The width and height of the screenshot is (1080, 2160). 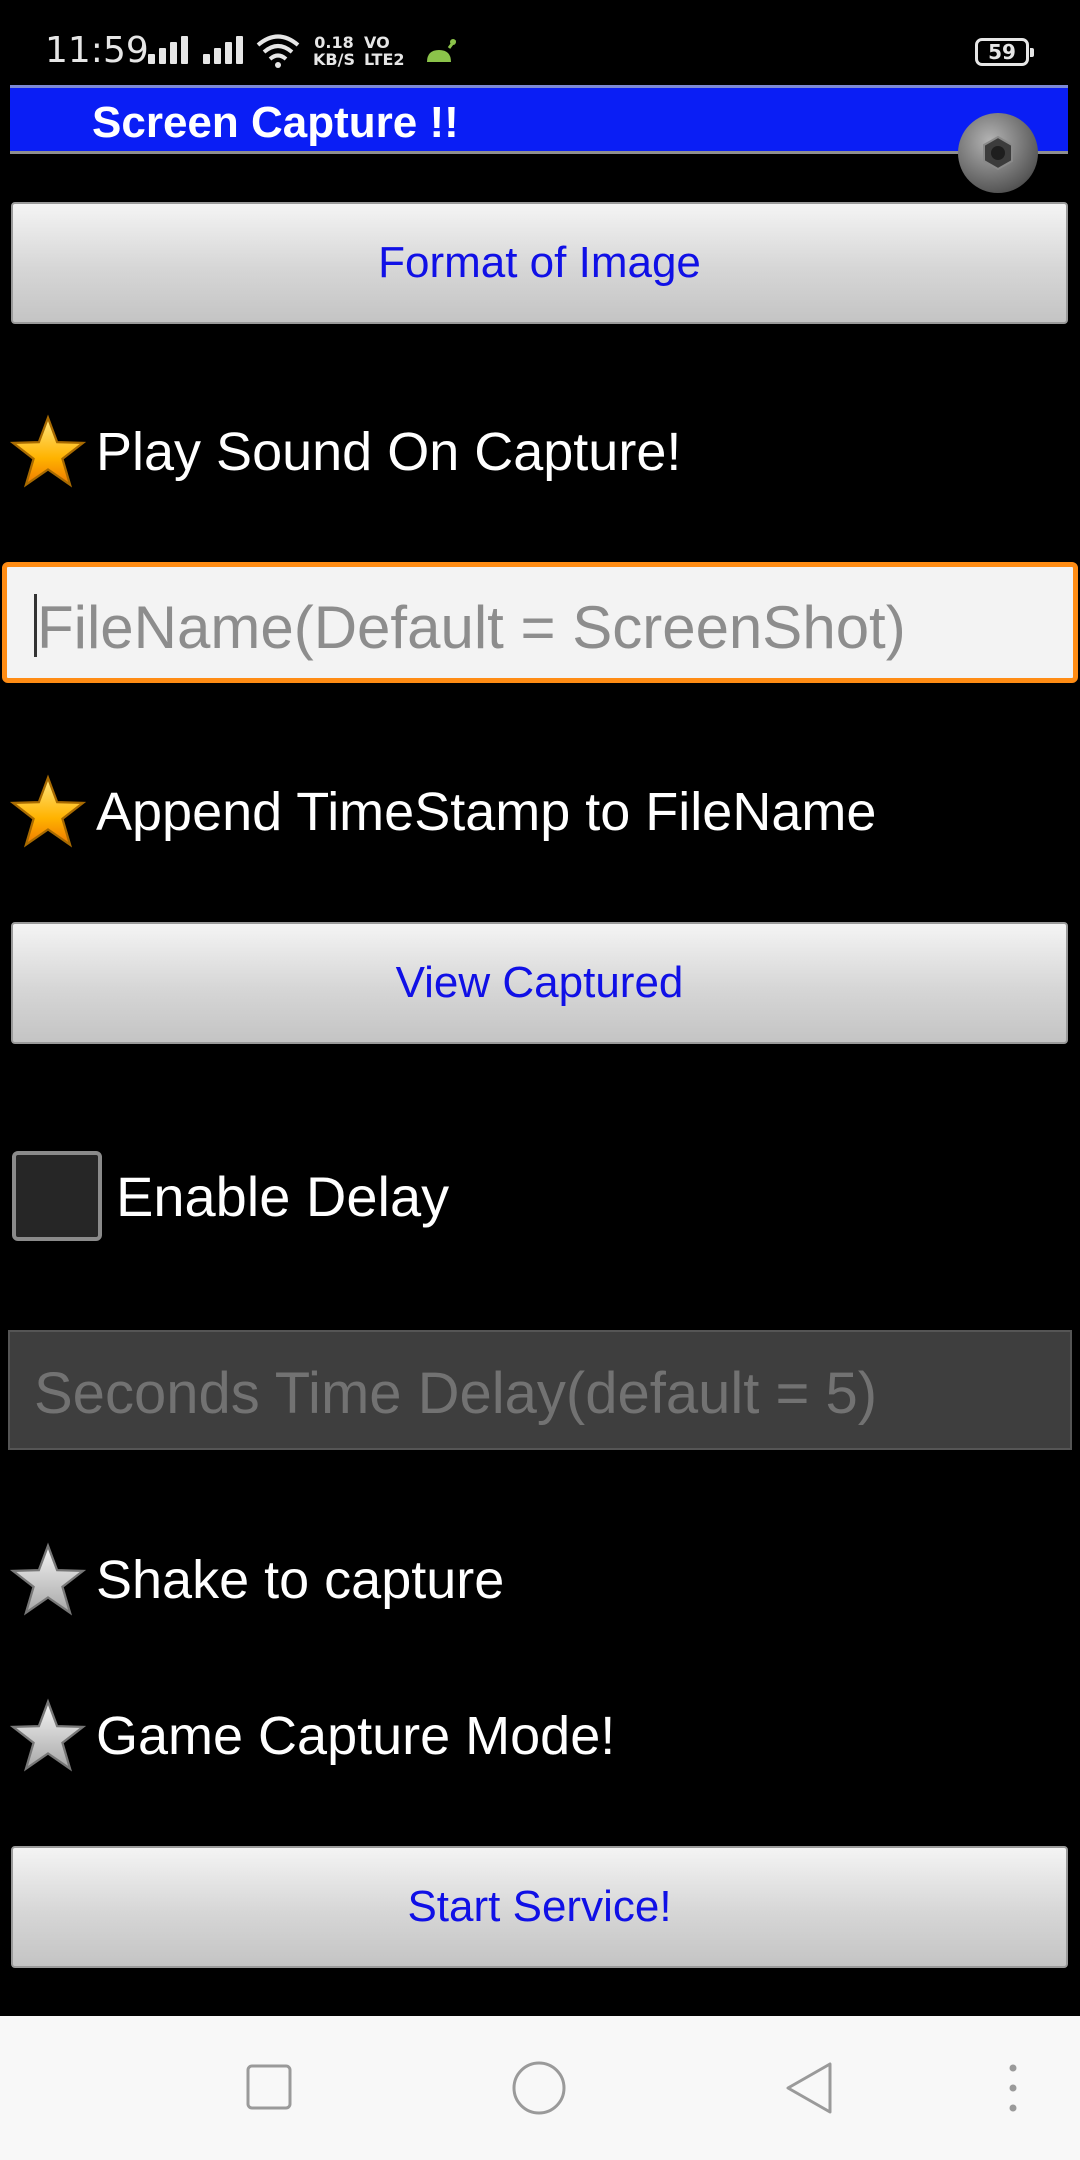 I want to click on view-captured-button: View Captured, so click(x=539, y=983).